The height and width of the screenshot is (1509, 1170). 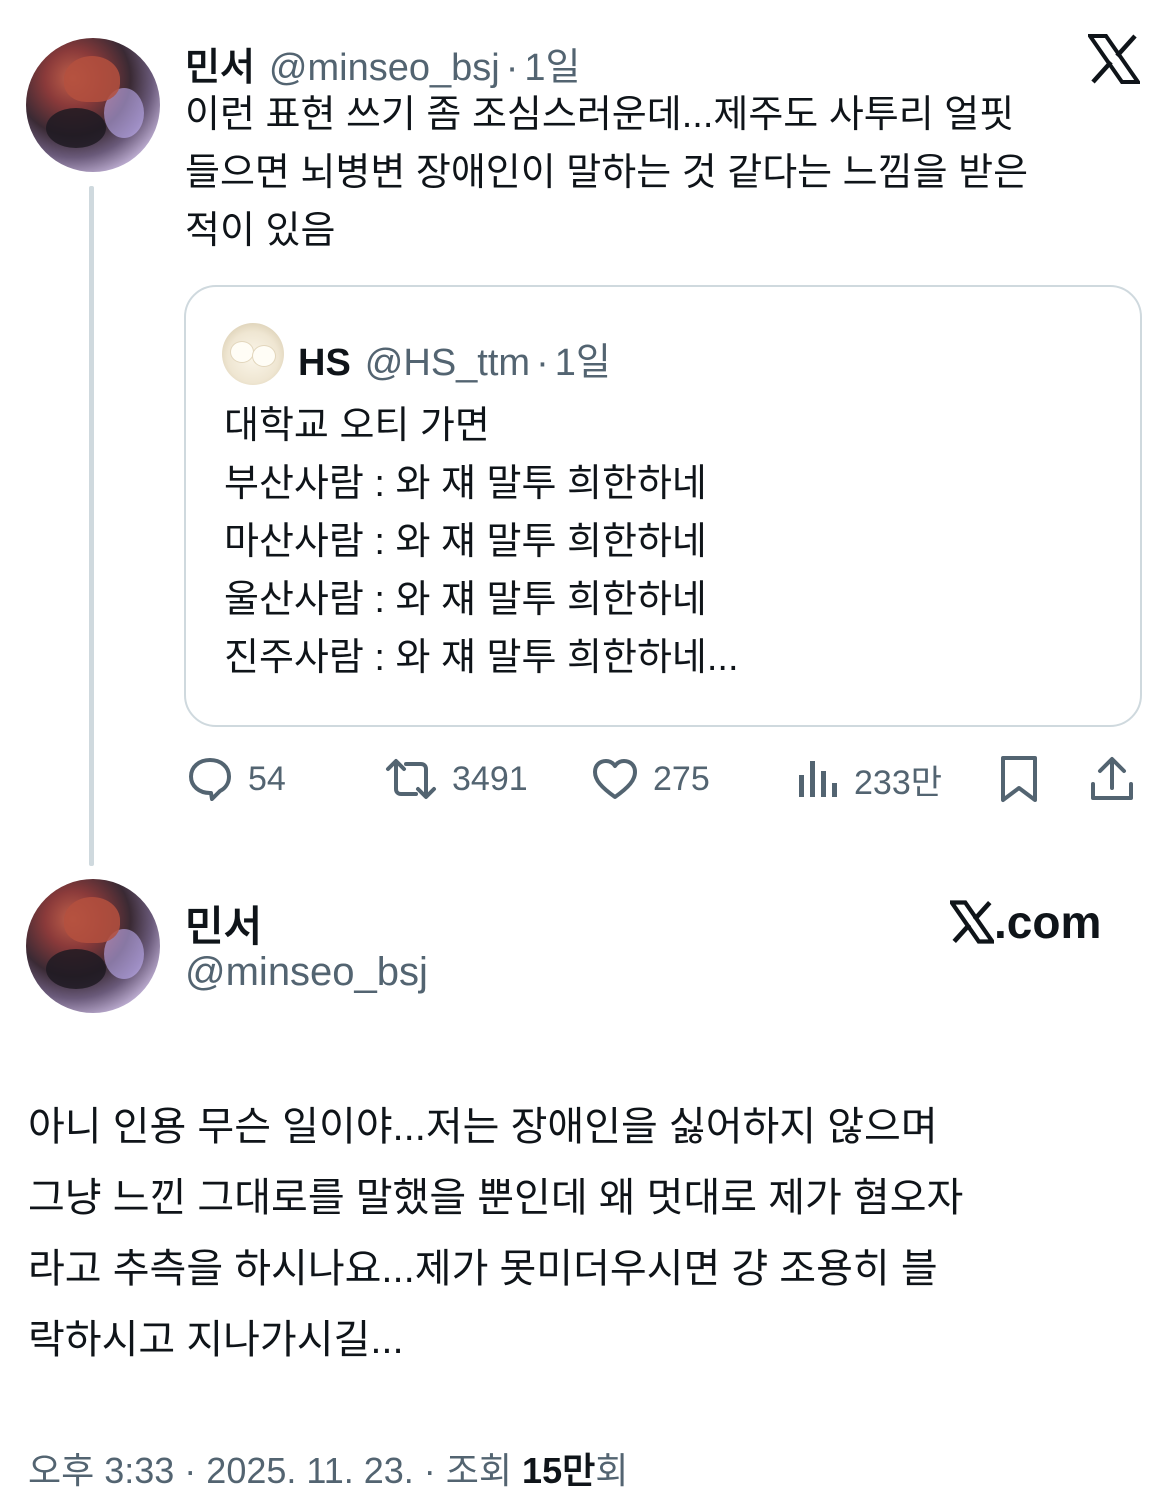 I want to click on tweet-line: 이런 표현 쓰기 좀 조심스러운데...제주도 사투리 얼핏, so click(x=600, y=115).